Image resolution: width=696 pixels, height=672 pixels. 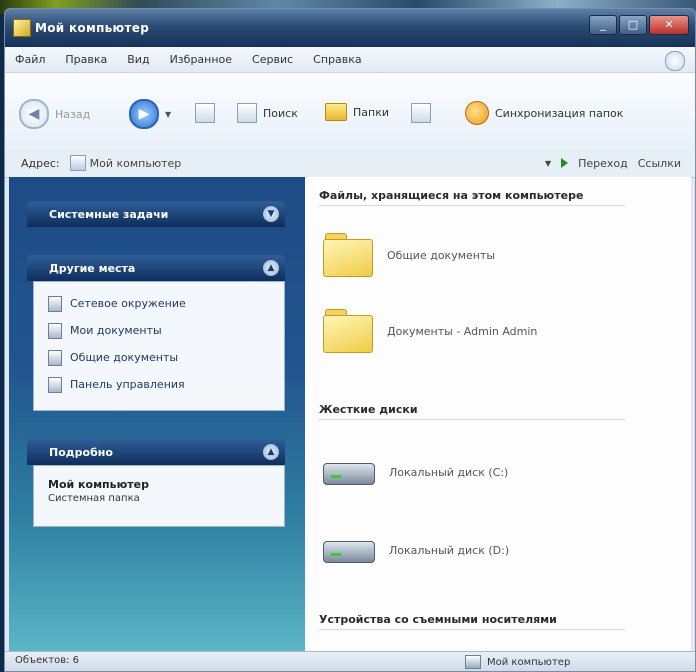 I want to click on search-icon, so click(x=247, y=113).